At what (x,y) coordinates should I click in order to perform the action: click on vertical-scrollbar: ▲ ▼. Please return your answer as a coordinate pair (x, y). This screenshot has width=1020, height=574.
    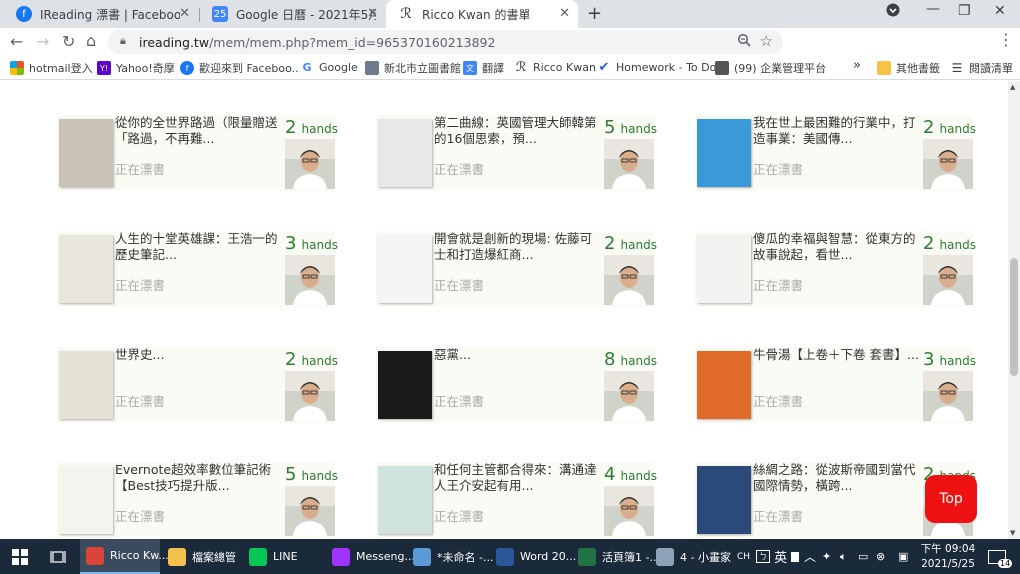
    Looking at the image, I should click on (1014, 310).